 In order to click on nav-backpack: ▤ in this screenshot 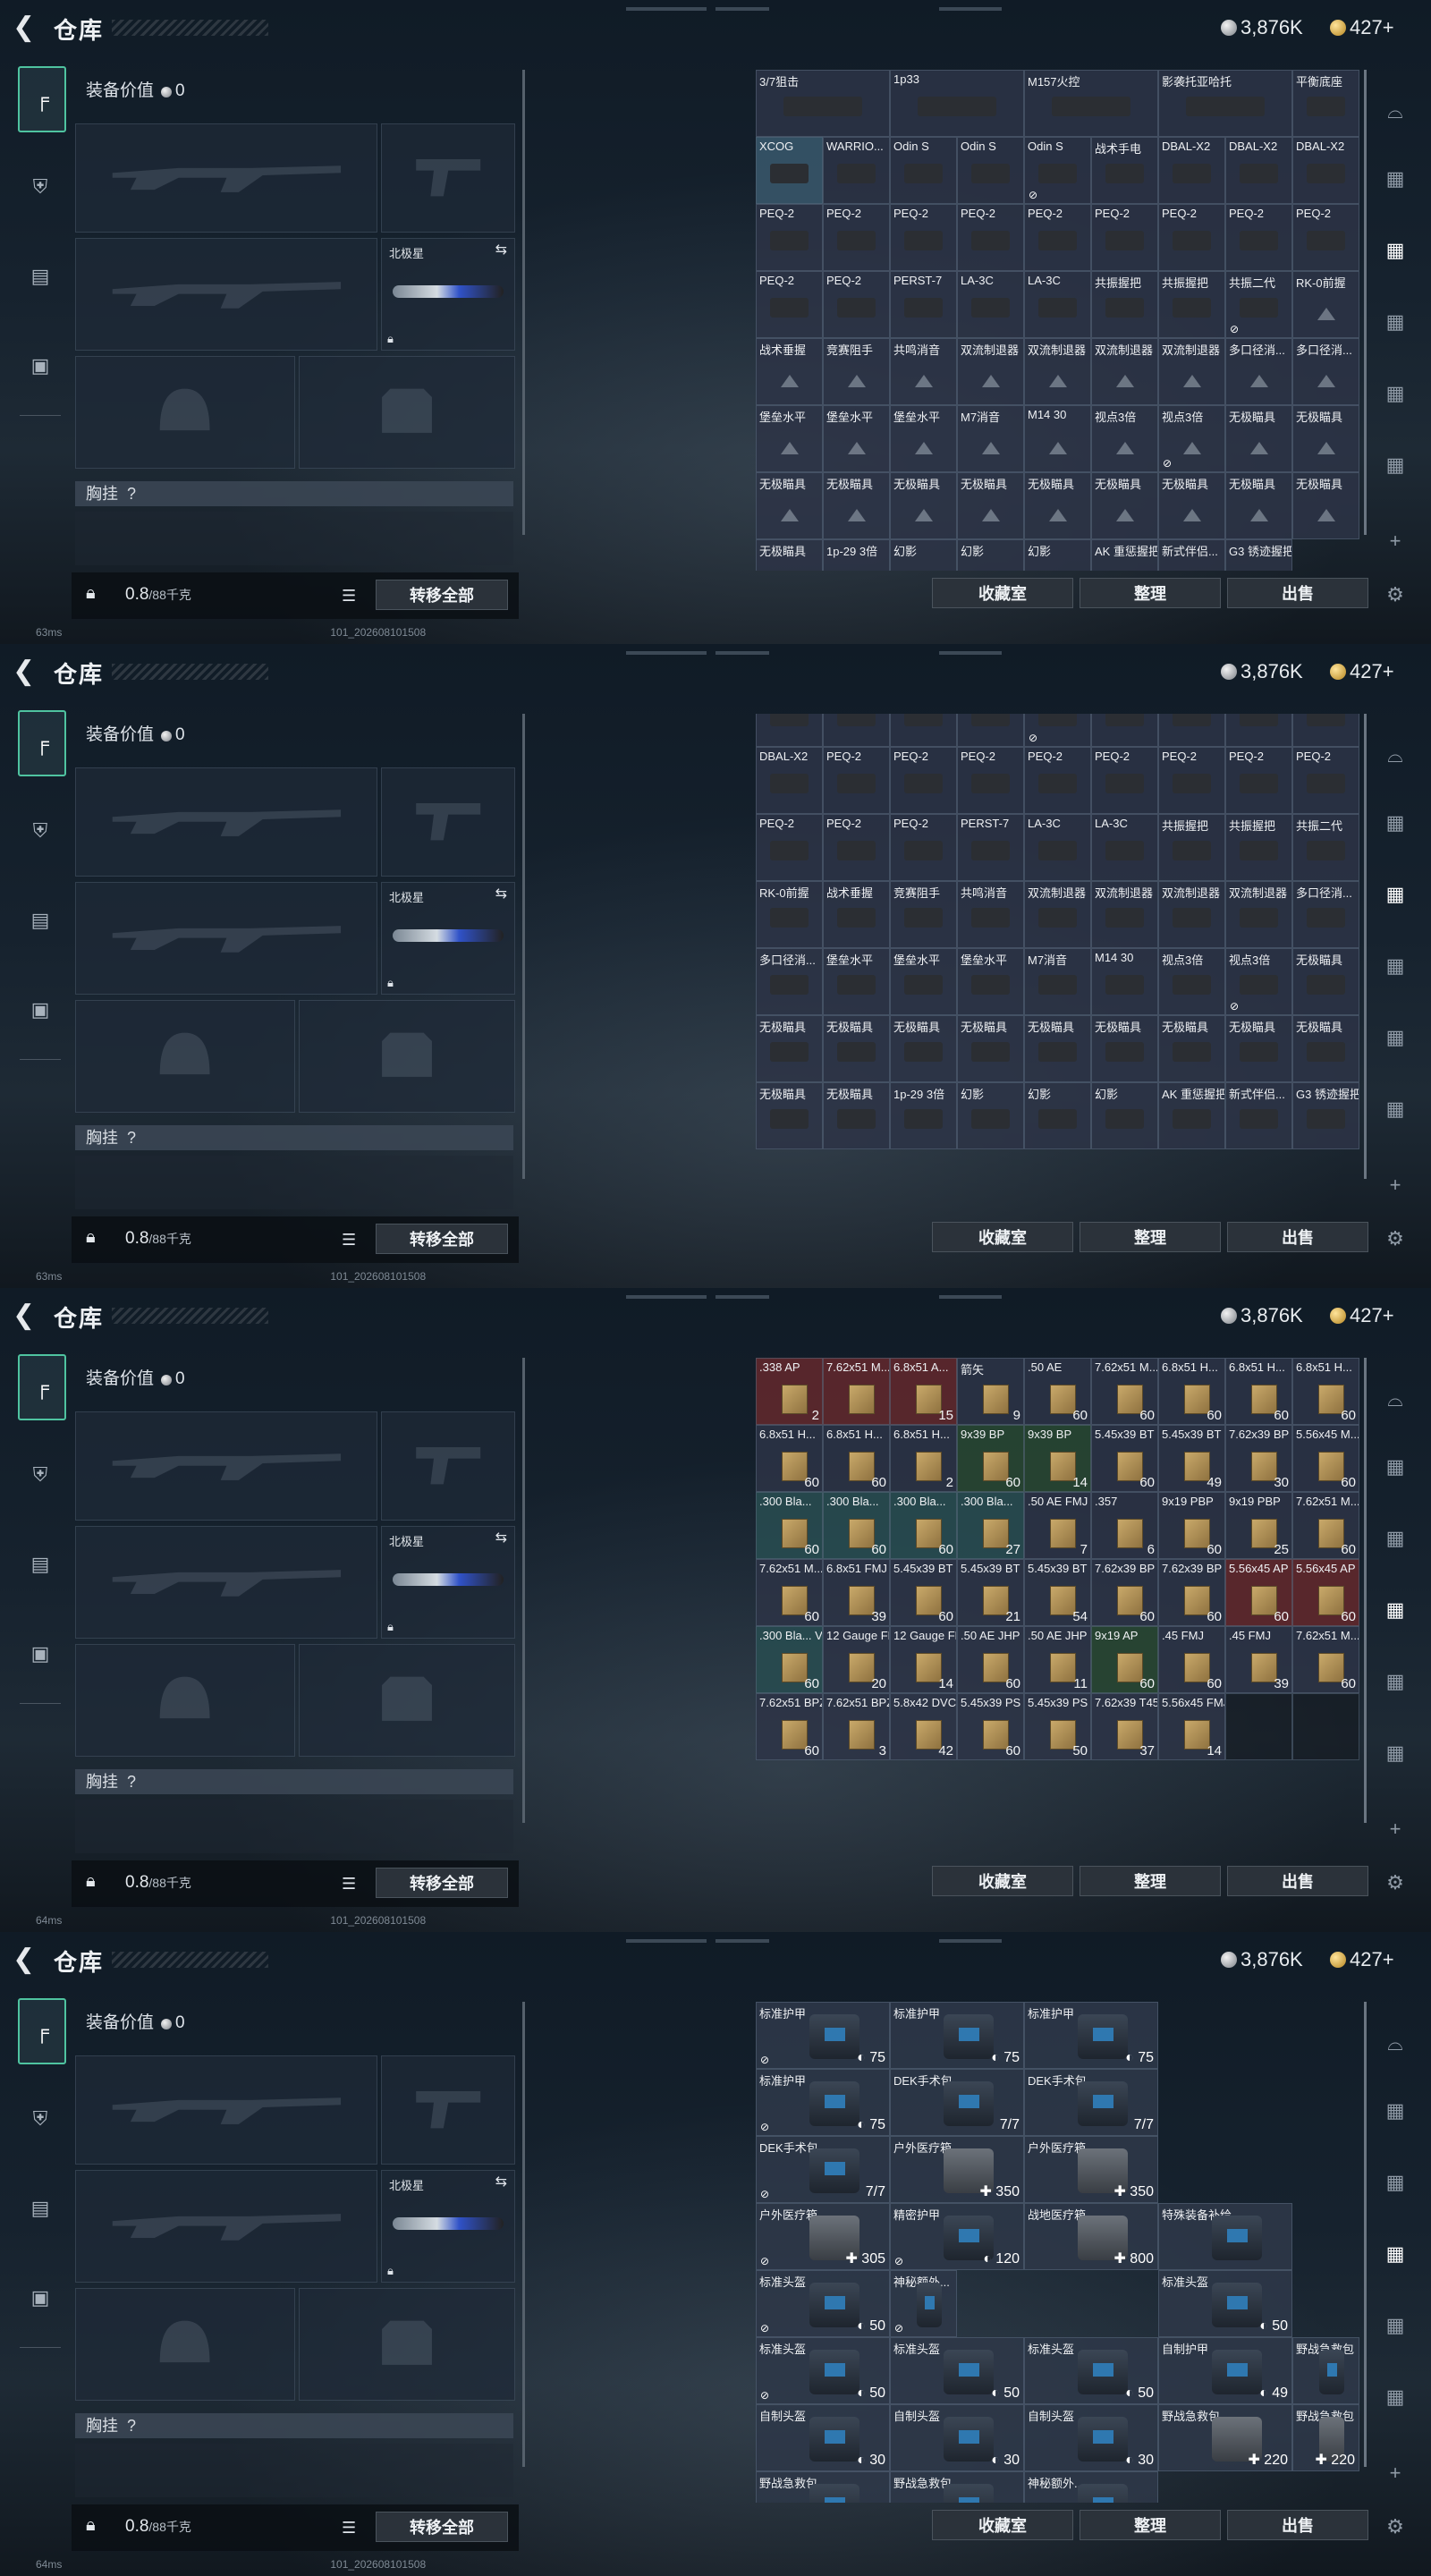, I will do `click(41, 276)`.